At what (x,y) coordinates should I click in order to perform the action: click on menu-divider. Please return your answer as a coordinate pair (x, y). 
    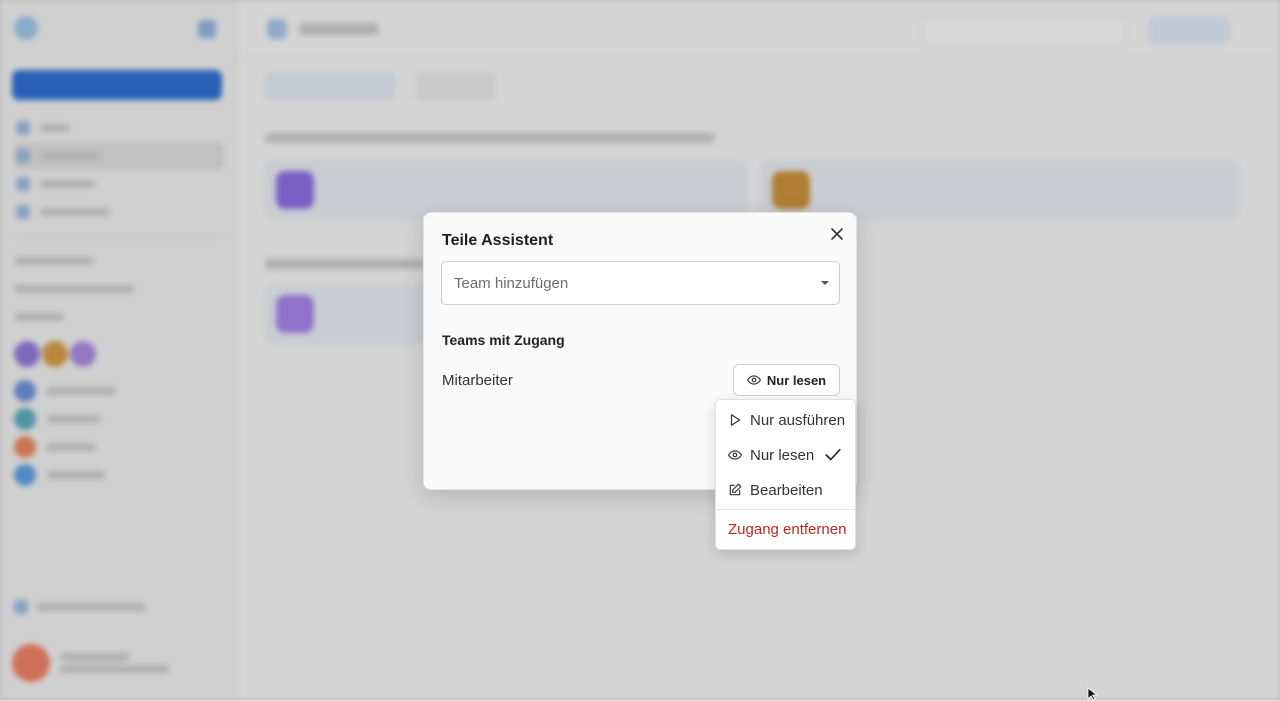
    Looking at the image, I should click on (786, 509).